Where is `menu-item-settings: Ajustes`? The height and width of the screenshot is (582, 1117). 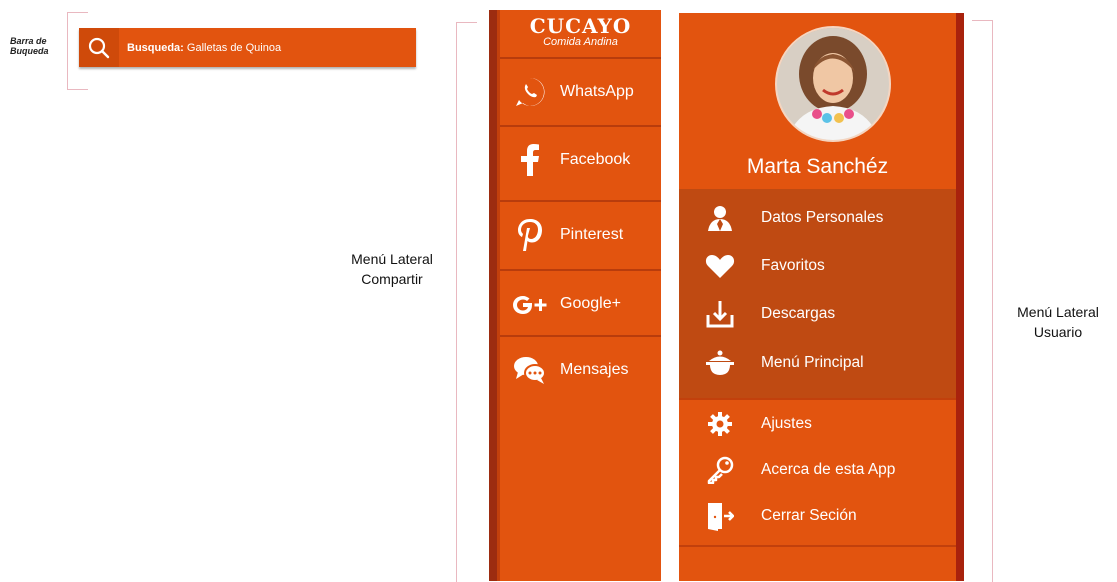 menu-item-settings: Ajustes is located at coordinates (817, 424).